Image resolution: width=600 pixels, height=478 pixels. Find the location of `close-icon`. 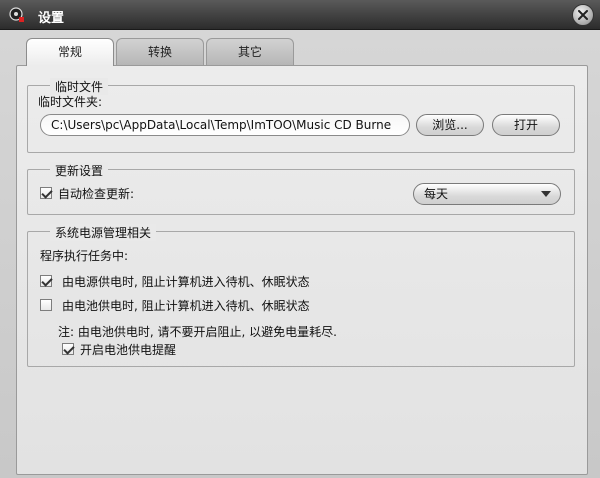

close-icon is located at coordinates (583, 15).